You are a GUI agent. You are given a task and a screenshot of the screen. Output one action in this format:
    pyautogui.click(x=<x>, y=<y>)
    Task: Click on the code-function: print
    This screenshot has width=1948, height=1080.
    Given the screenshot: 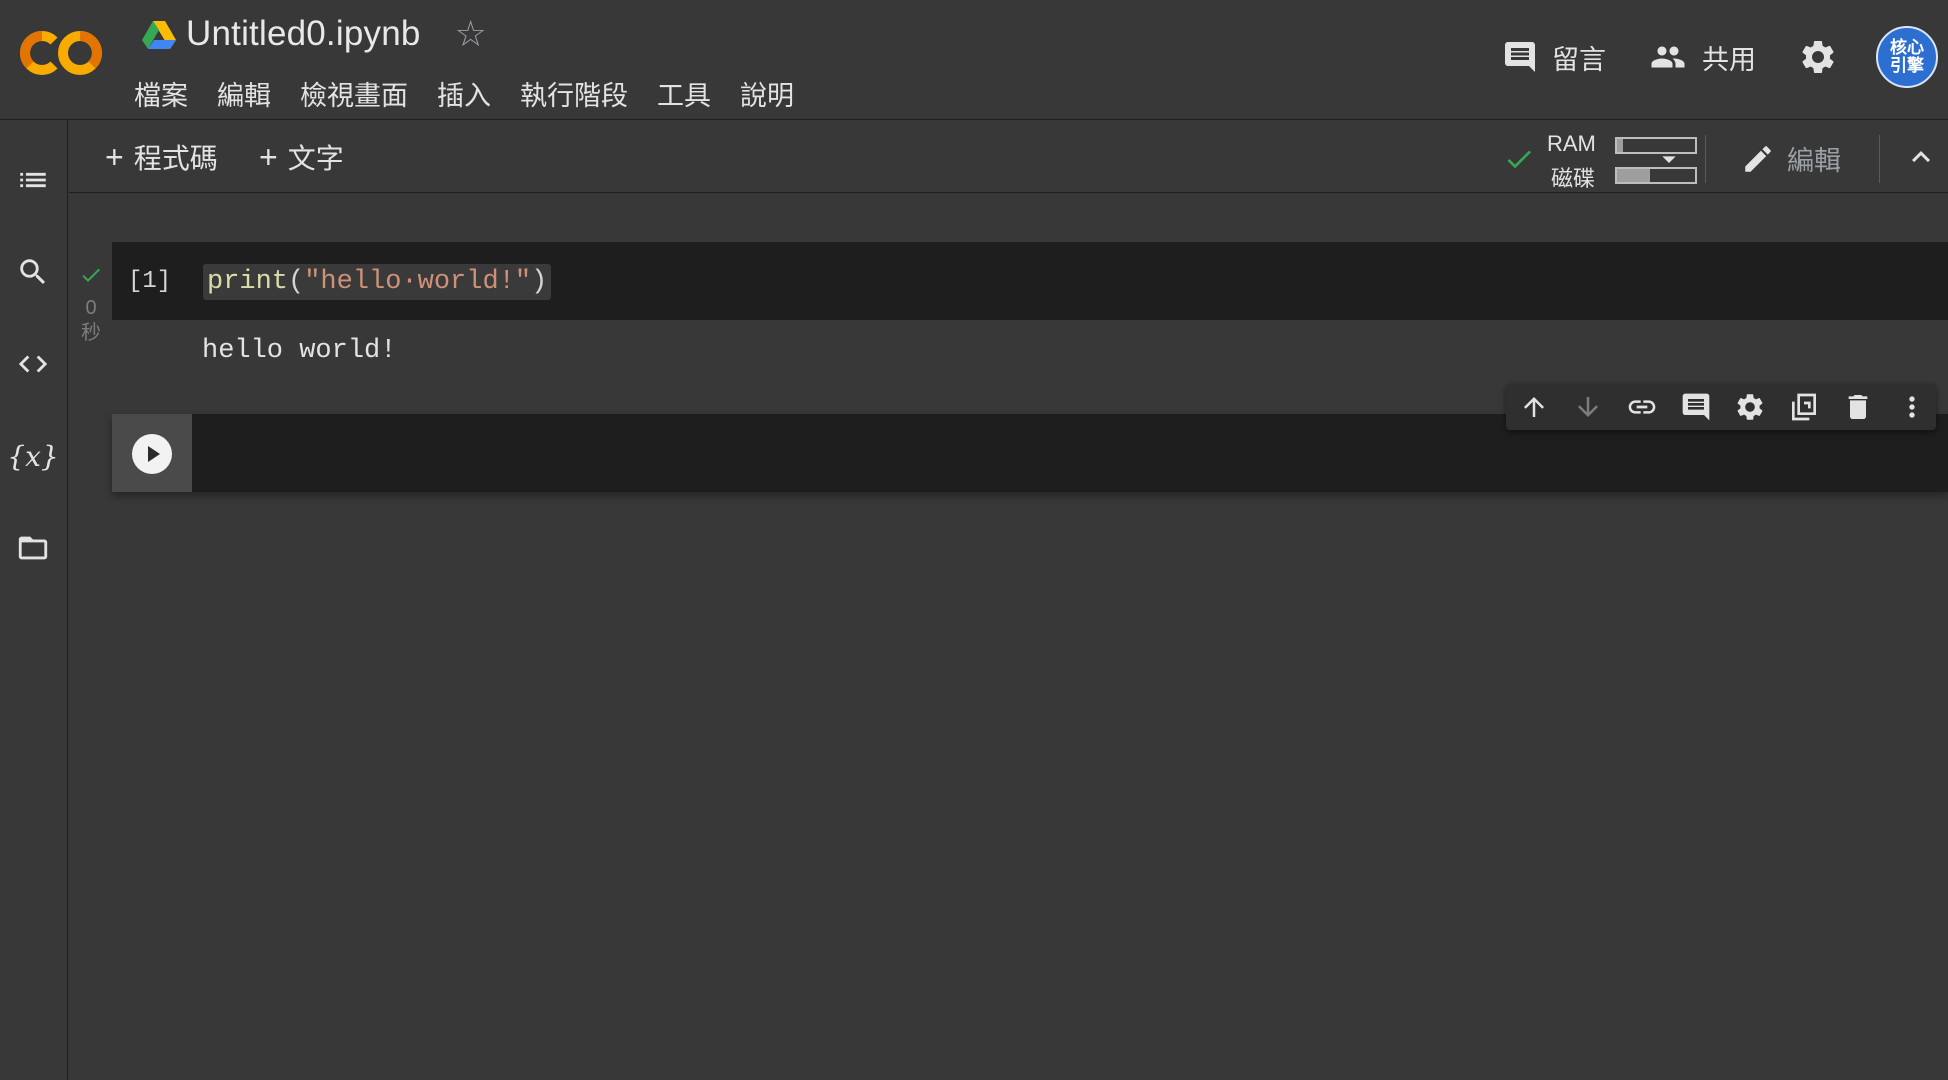 What is the action you would take?
    pyautogui.click(x=248, y=282)
    